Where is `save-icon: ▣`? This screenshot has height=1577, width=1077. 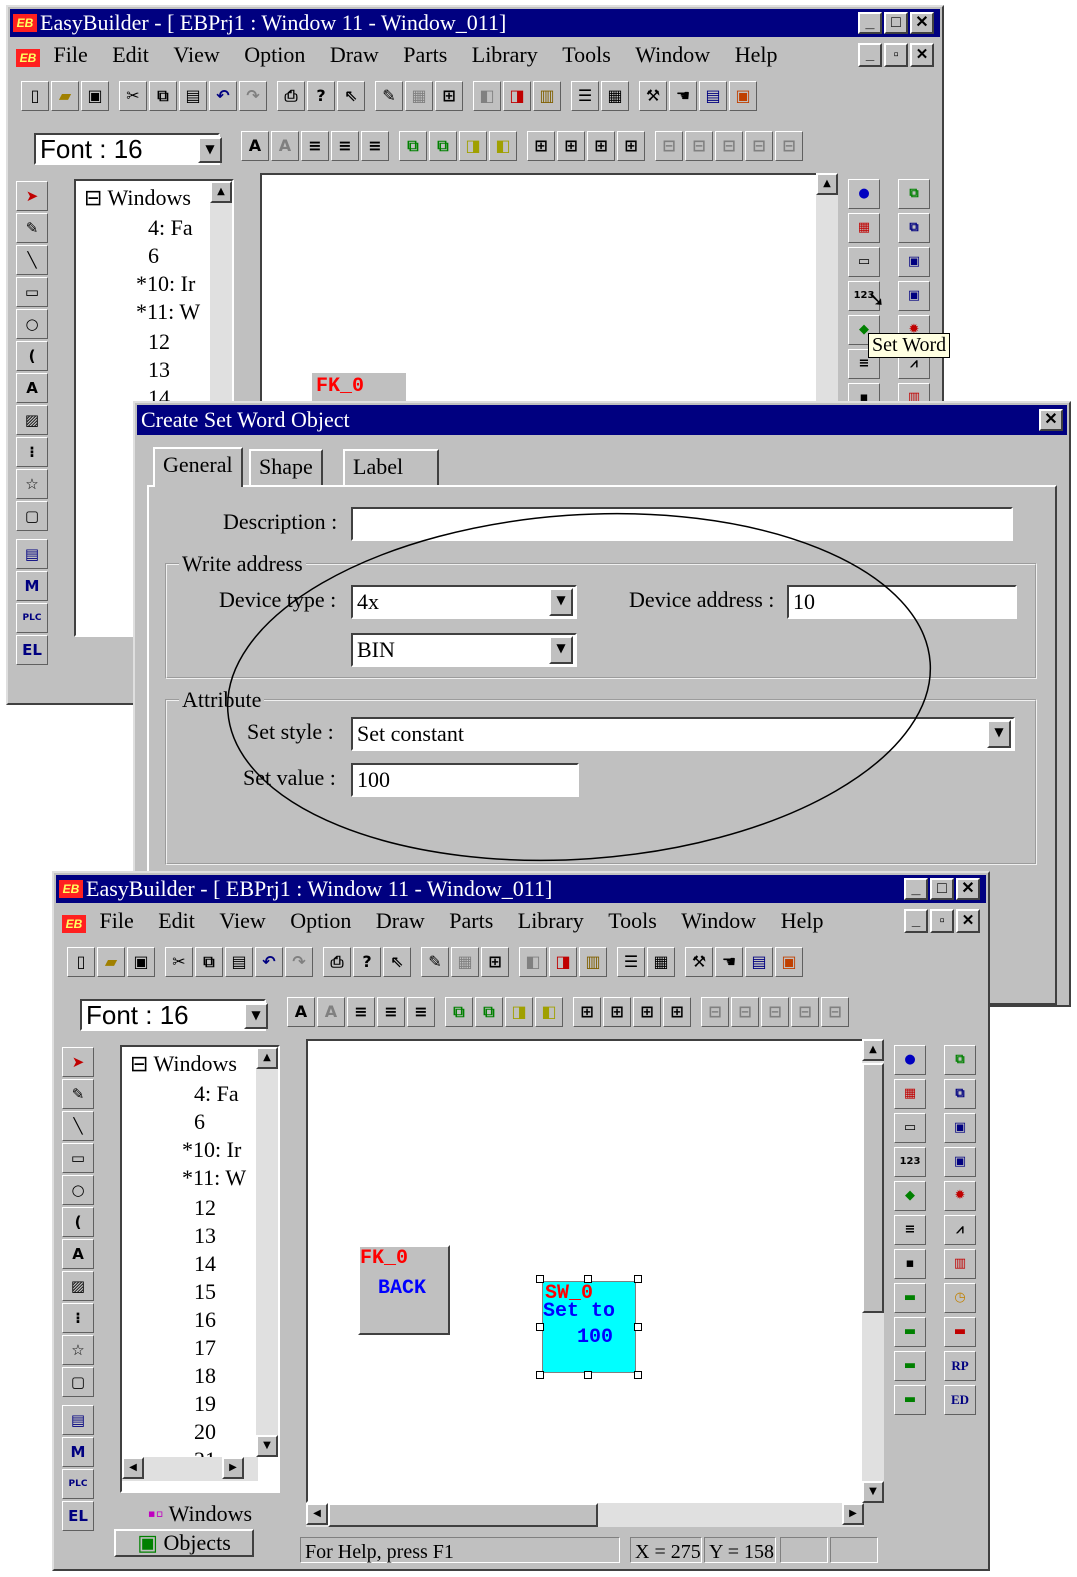 save-icon: ▣ is located at coordinates (141, 962).